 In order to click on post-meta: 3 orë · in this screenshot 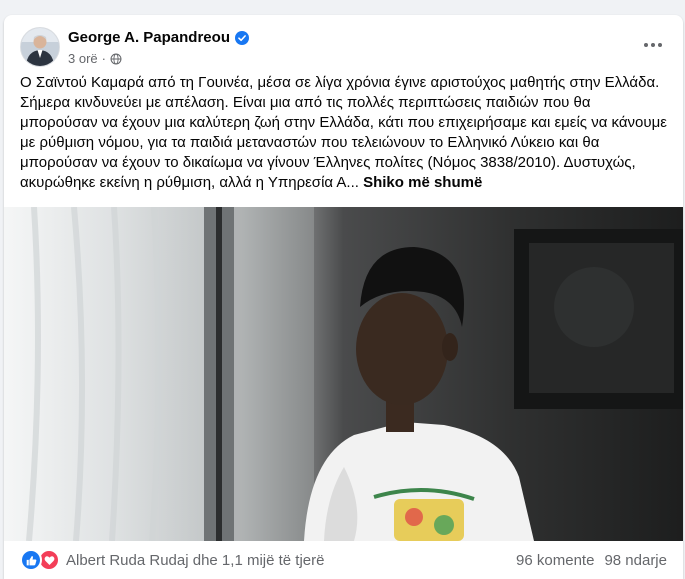, I will do `click(95, 58)`.